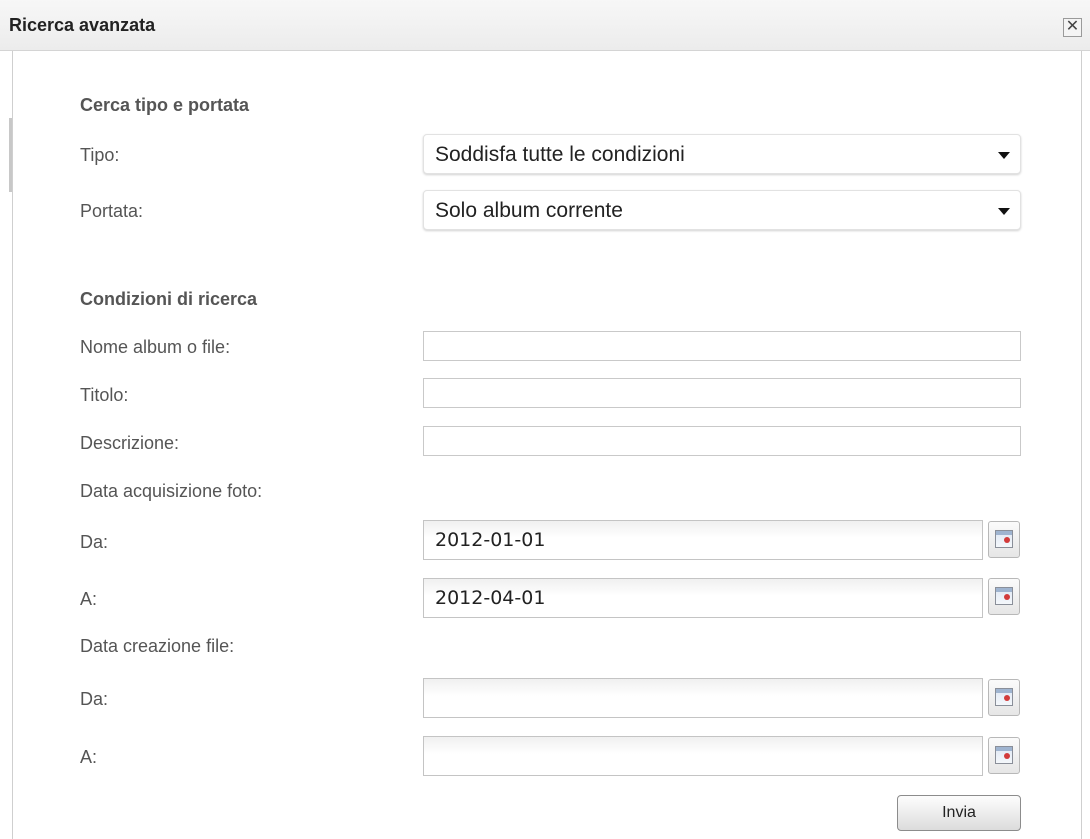 This screenshot has height=839, width=1090. I want to click on file-from-calendar-button, so click(1004, 697).